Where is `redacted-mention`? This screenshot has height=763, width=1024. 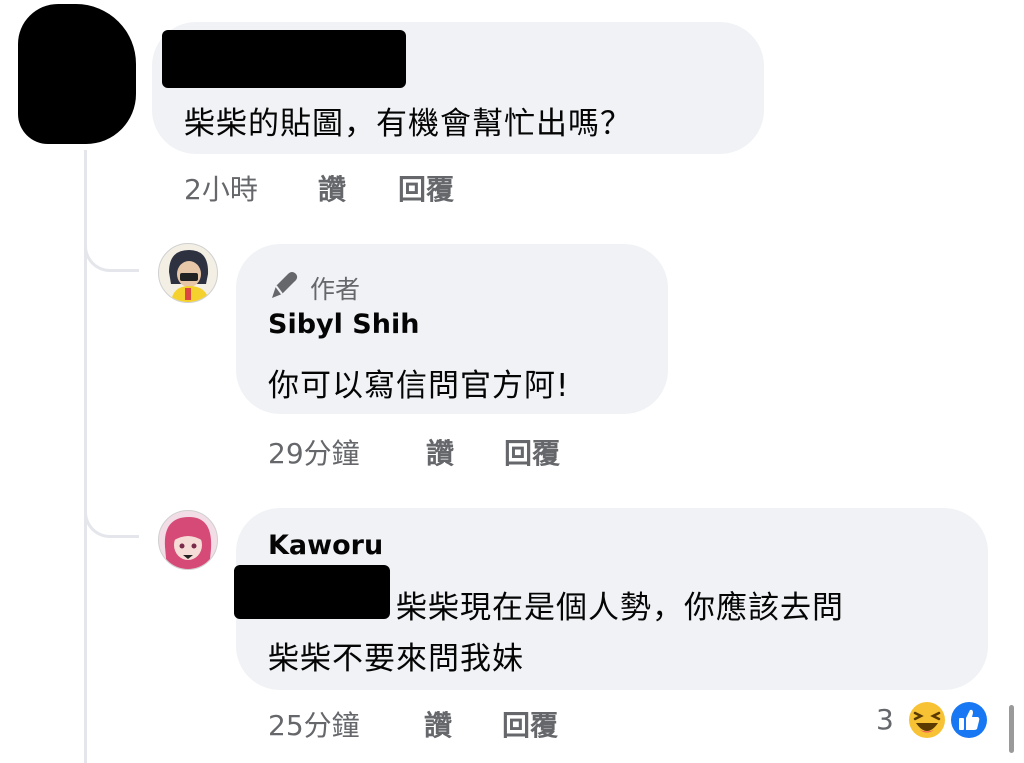
redacted-mention is located at coordinates (312, 592).